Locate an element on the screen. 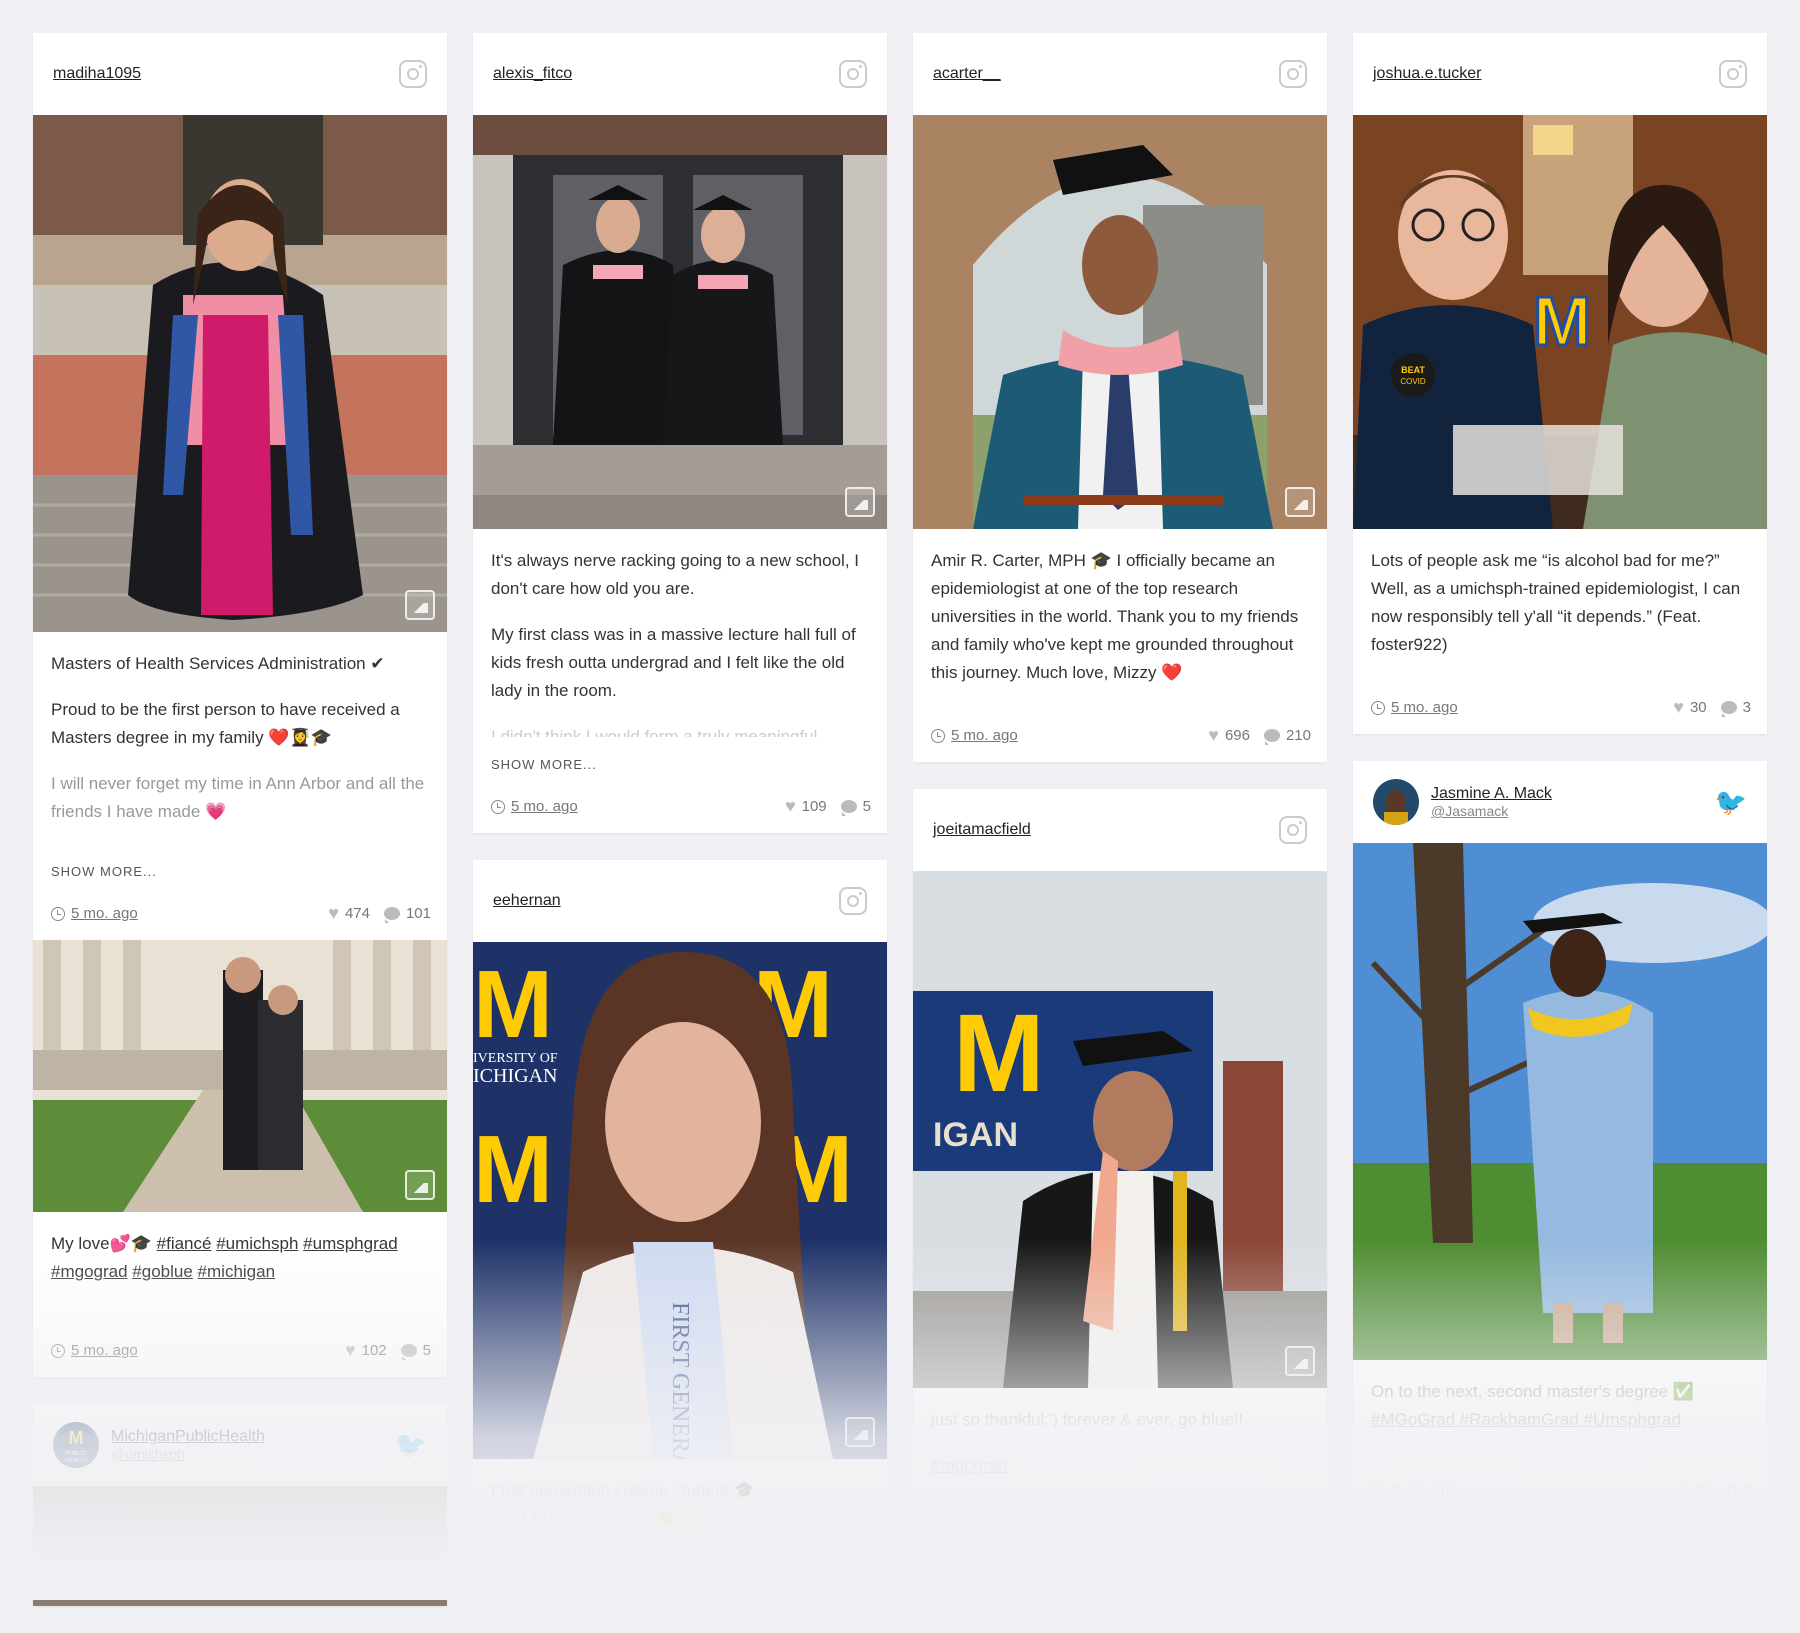 This screenshot has height=1633, width=1800. post-photo: M IGAN is located at coordinates (1120, 1129).